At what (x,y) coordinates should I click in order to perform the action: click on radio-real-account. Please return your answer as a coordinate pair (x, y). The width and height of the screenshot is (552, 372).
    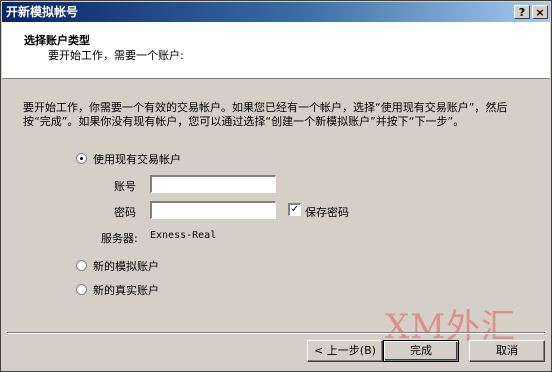
    Looking at the image, I should click on (81, 289).